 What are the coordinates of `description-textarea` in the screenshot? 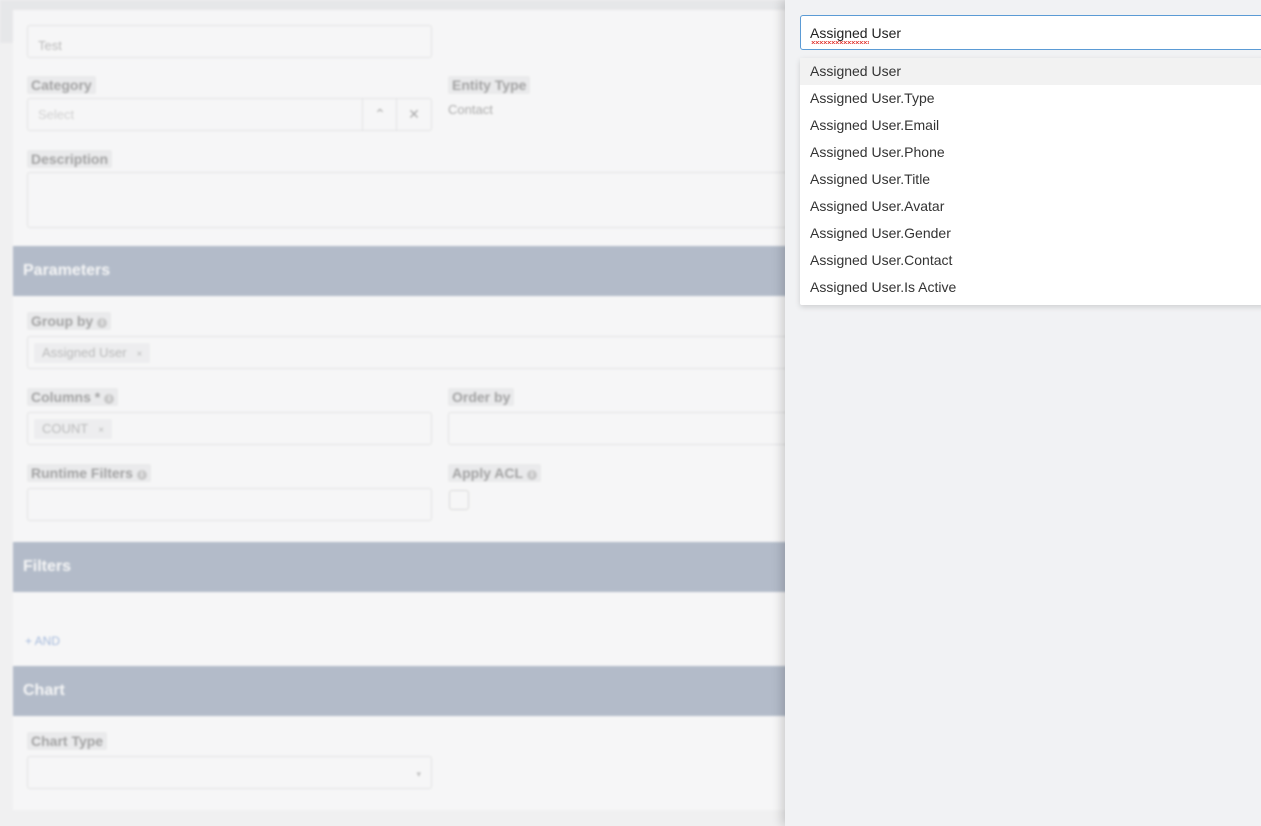 It's located at (415, 200).